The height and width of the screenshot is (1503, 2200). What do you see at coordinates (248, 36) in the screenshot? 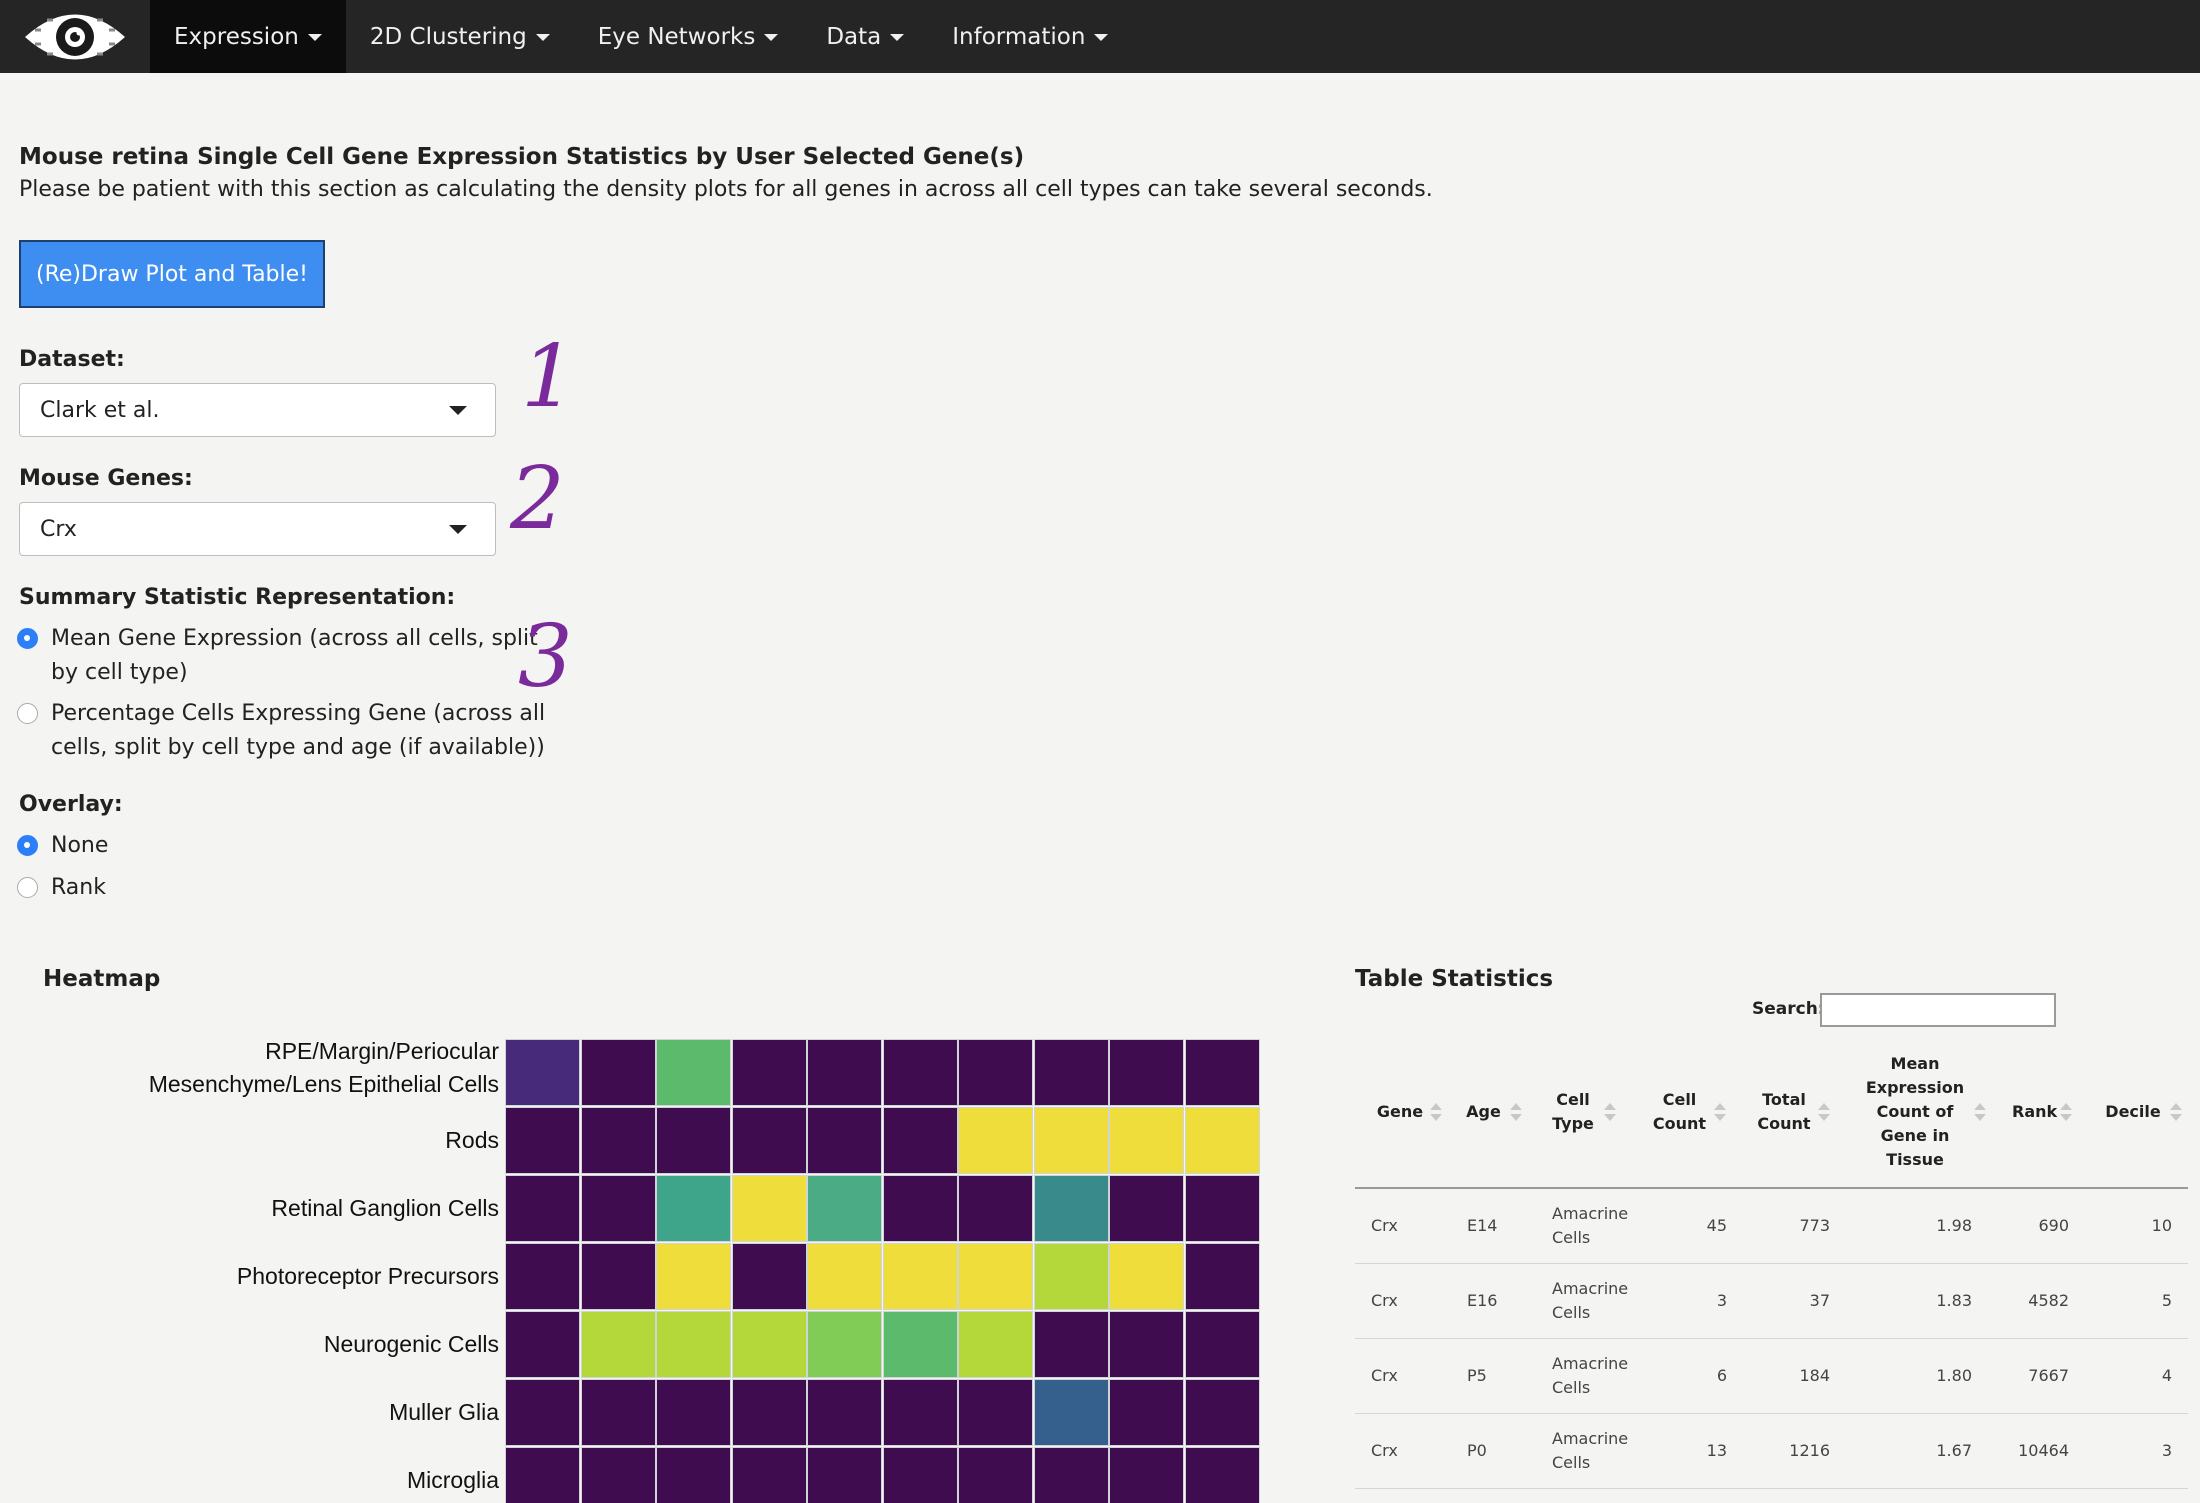
I see `nav-expression: Expression` at bounding box center [248, 36].